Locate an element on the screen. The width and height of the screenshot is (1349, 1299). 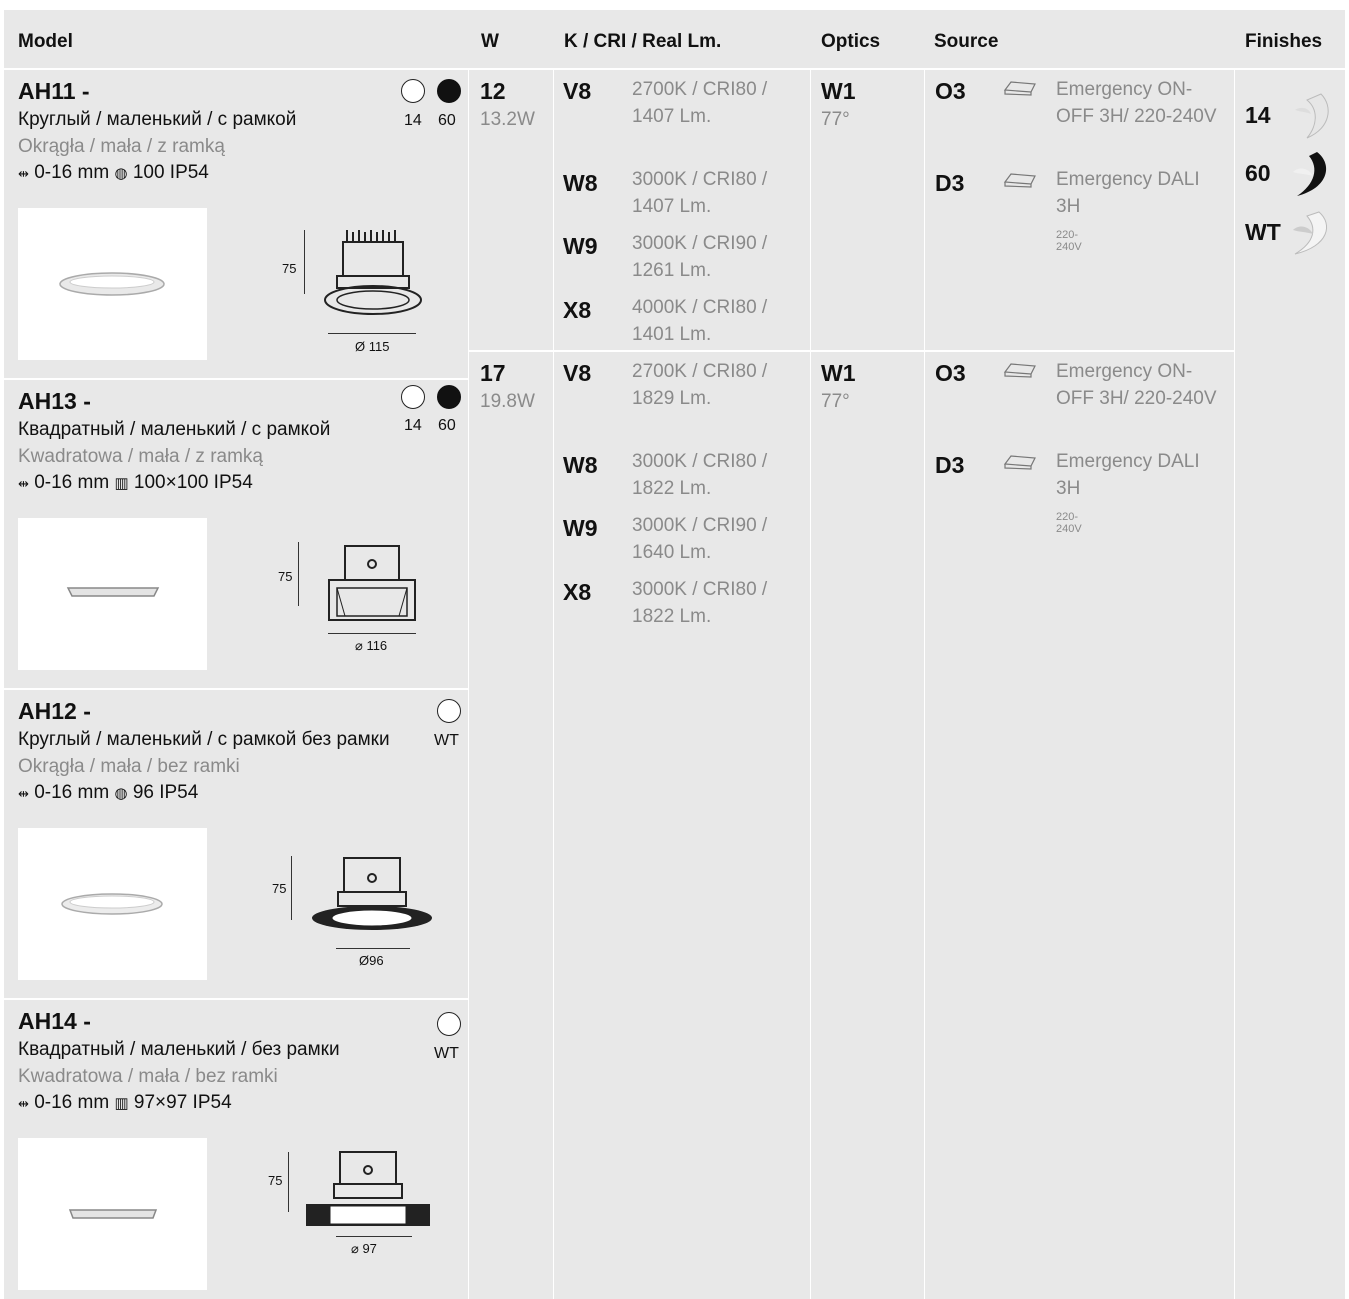
variant-code: W8 is located at coordinates (580, 465).